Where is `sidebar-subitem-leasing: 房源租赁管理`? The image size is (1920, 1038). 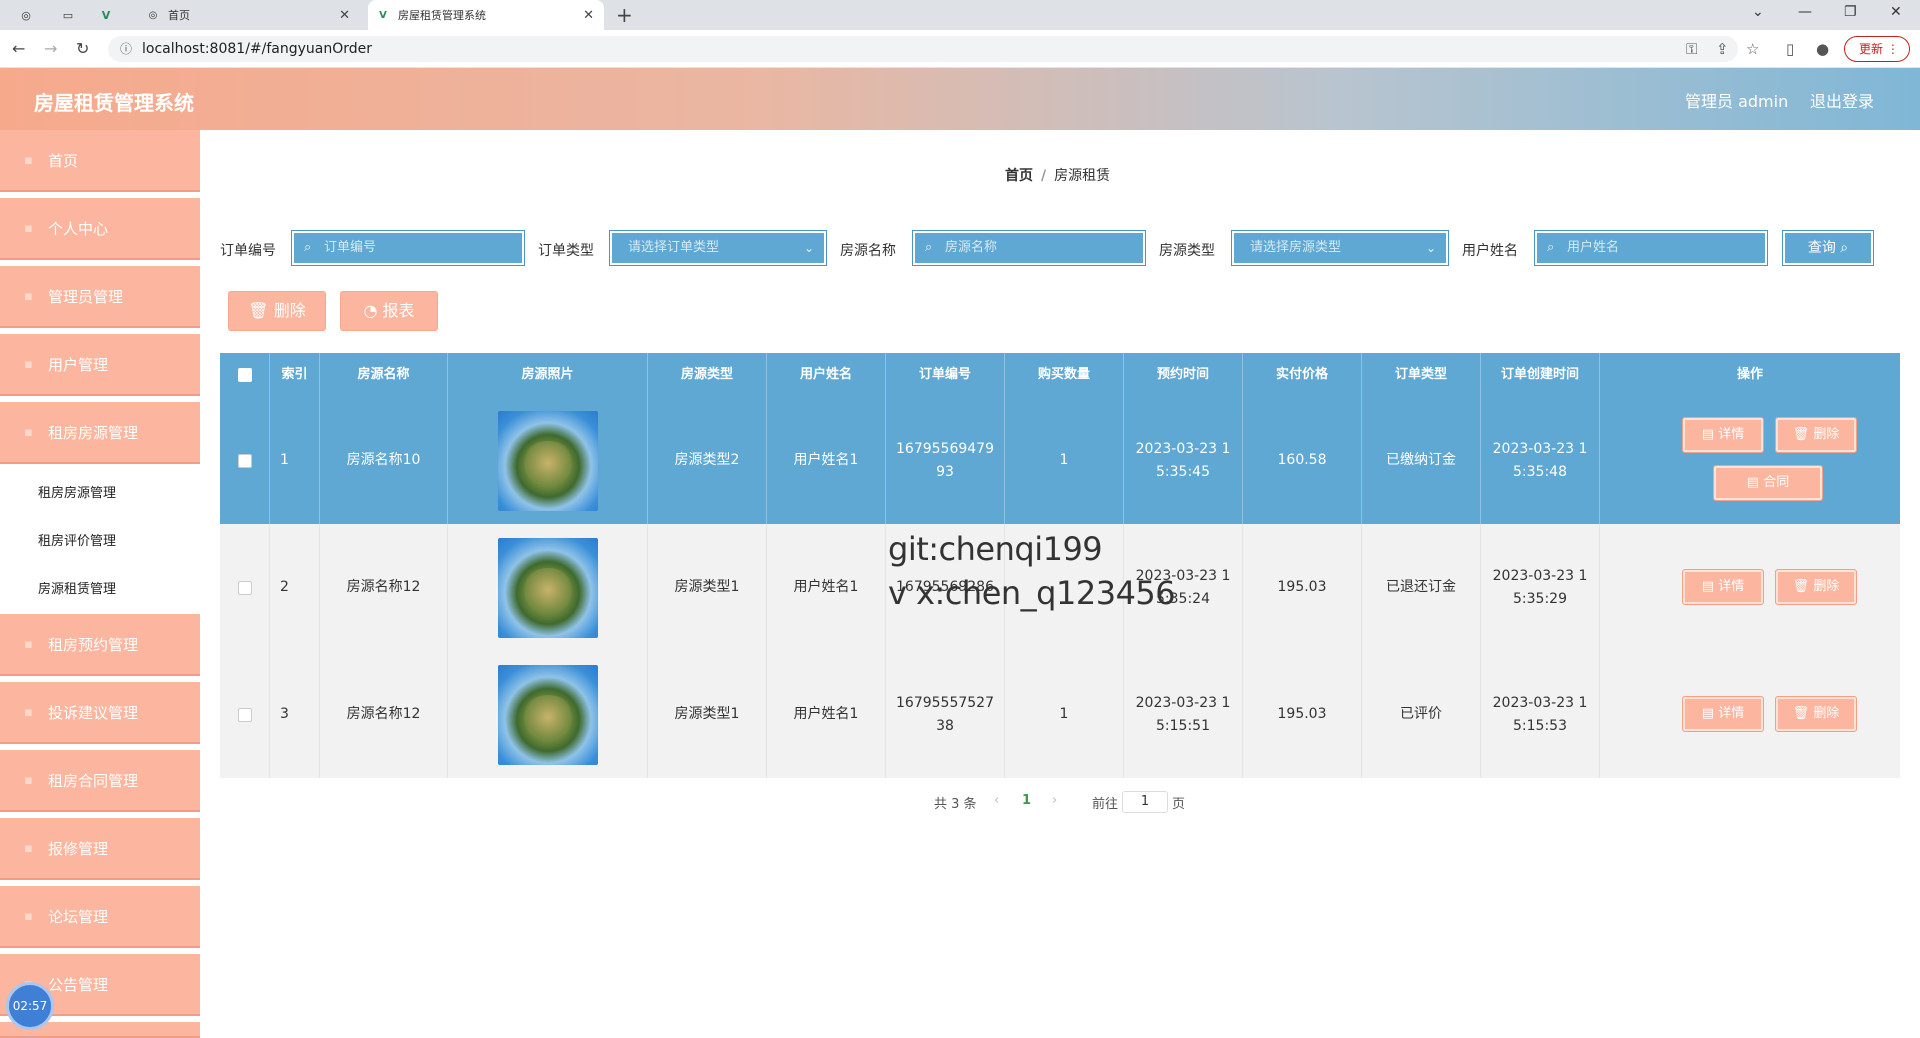 sidebar-subitem-leasing: 房源租赁管理 is located at coordinates (100, 590).